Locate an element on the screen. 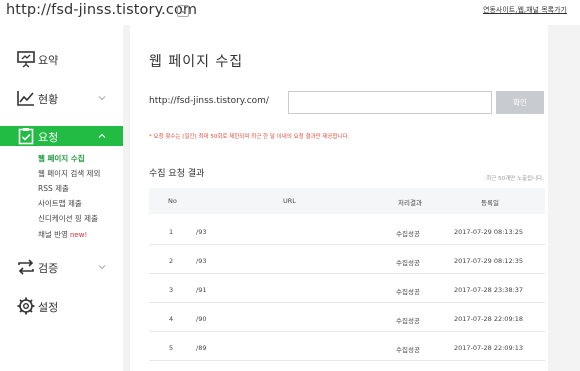 The image size is (580, 371). site-list-link: 연동사이트,웹,채널 목록가기 is located at coordinates (525, 10).